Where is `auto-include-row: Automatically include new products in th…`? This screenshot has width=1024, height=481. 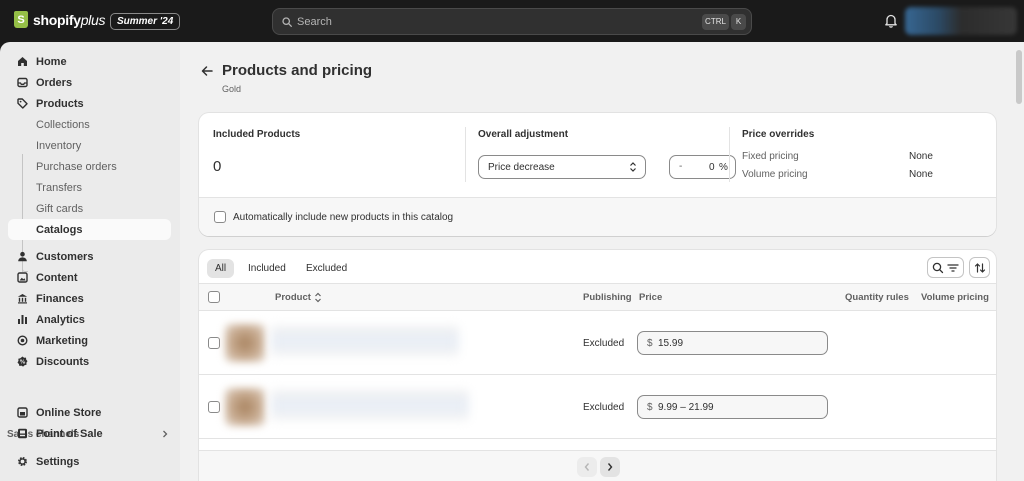 auto-include-row: Automatically include new products in th… is located at coordinates (597, 216).